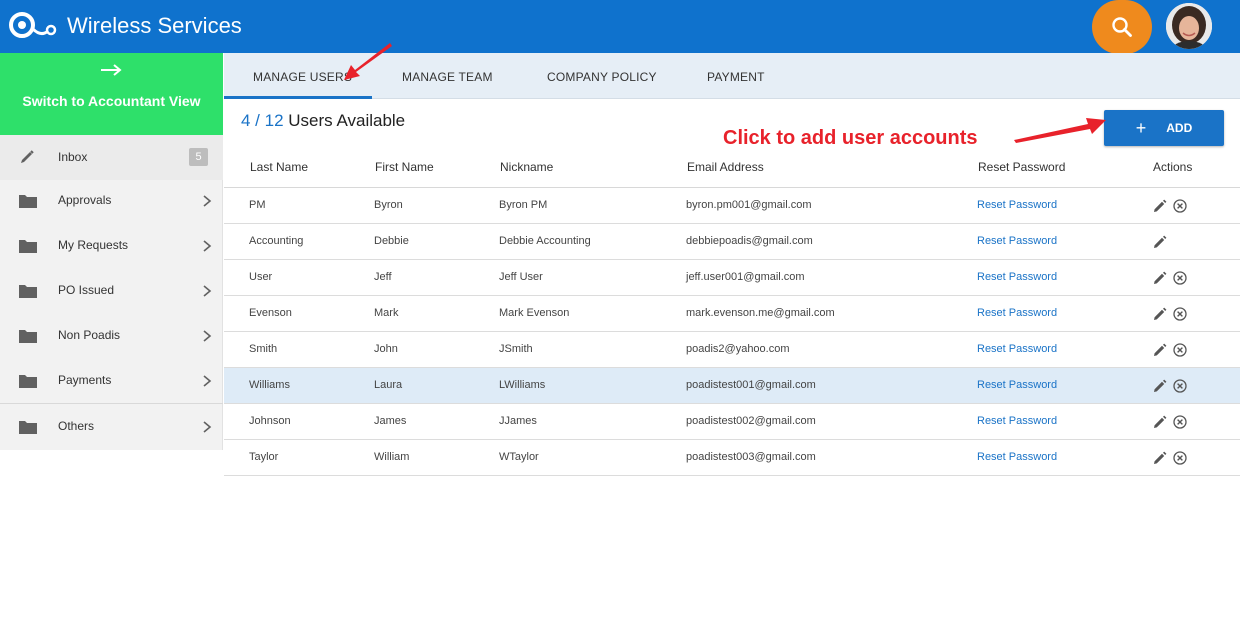 This screenshot has height=620, width=1240. Describe the element at coordinates (154, 25) in the screenshot. I see `app-title: Wireless Services` at that location.